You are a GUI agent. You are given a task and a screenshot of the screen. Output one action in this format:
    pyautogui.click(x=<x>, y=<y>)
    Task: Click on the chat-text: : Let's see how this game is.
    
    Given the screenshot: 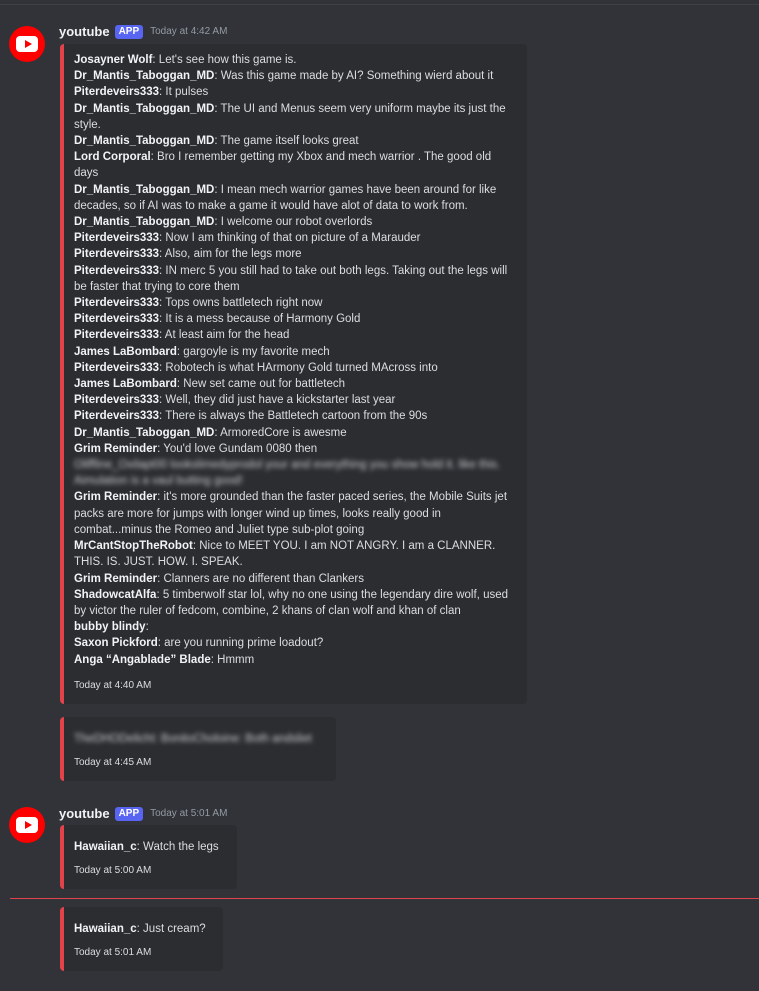 What is the action you would take?
    pyautogui.click(x=224, y=60)
    